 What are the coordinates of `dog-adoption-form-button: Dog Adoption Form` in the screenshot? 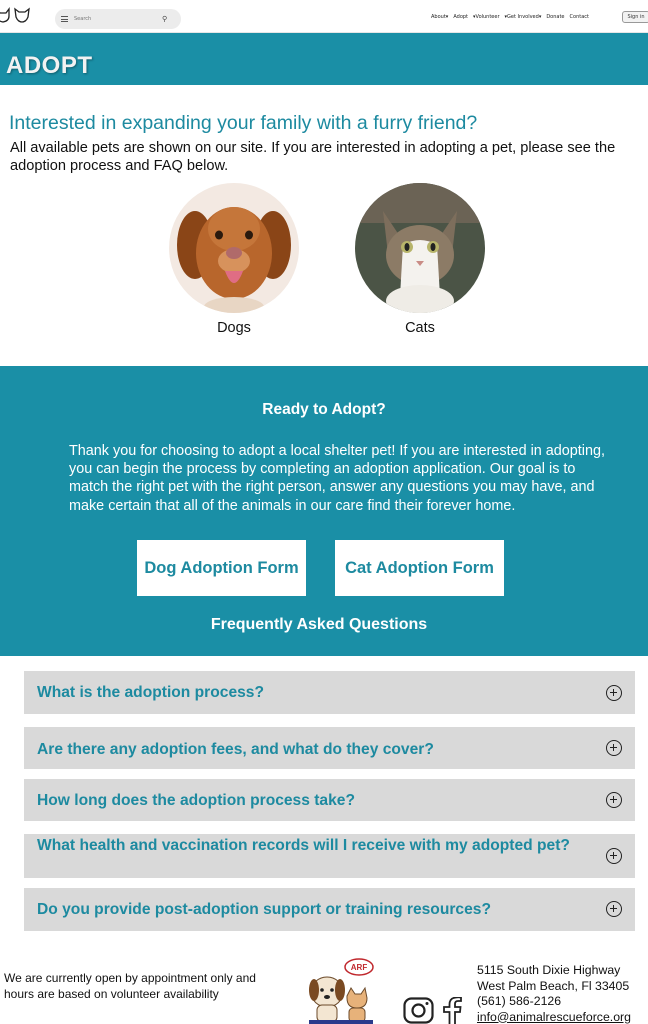 It's located at (221, 568).